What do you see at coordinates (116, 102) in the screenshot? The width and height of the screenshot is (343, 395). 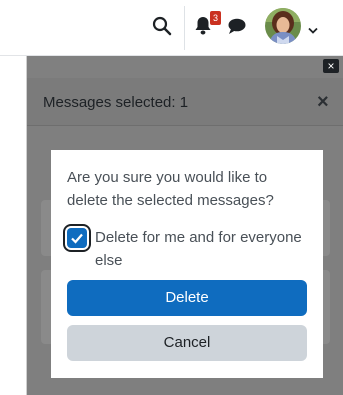 I see `messages-selected-text: Messages selected: 1` at bounding box center [116, 102].